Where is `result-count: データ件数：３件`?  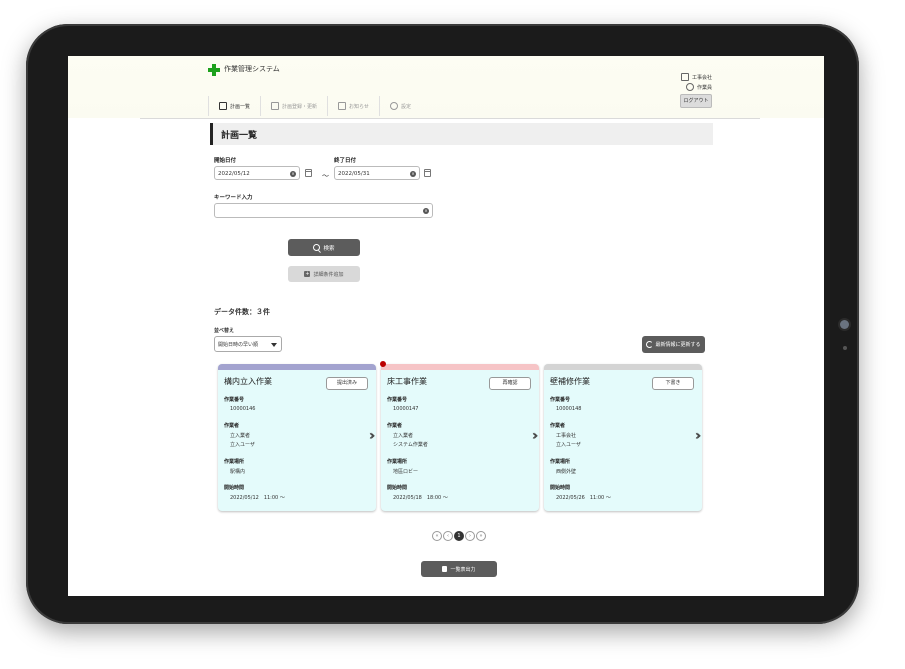
result-count: データ件数：３件 is located at coordinates (242, 312).